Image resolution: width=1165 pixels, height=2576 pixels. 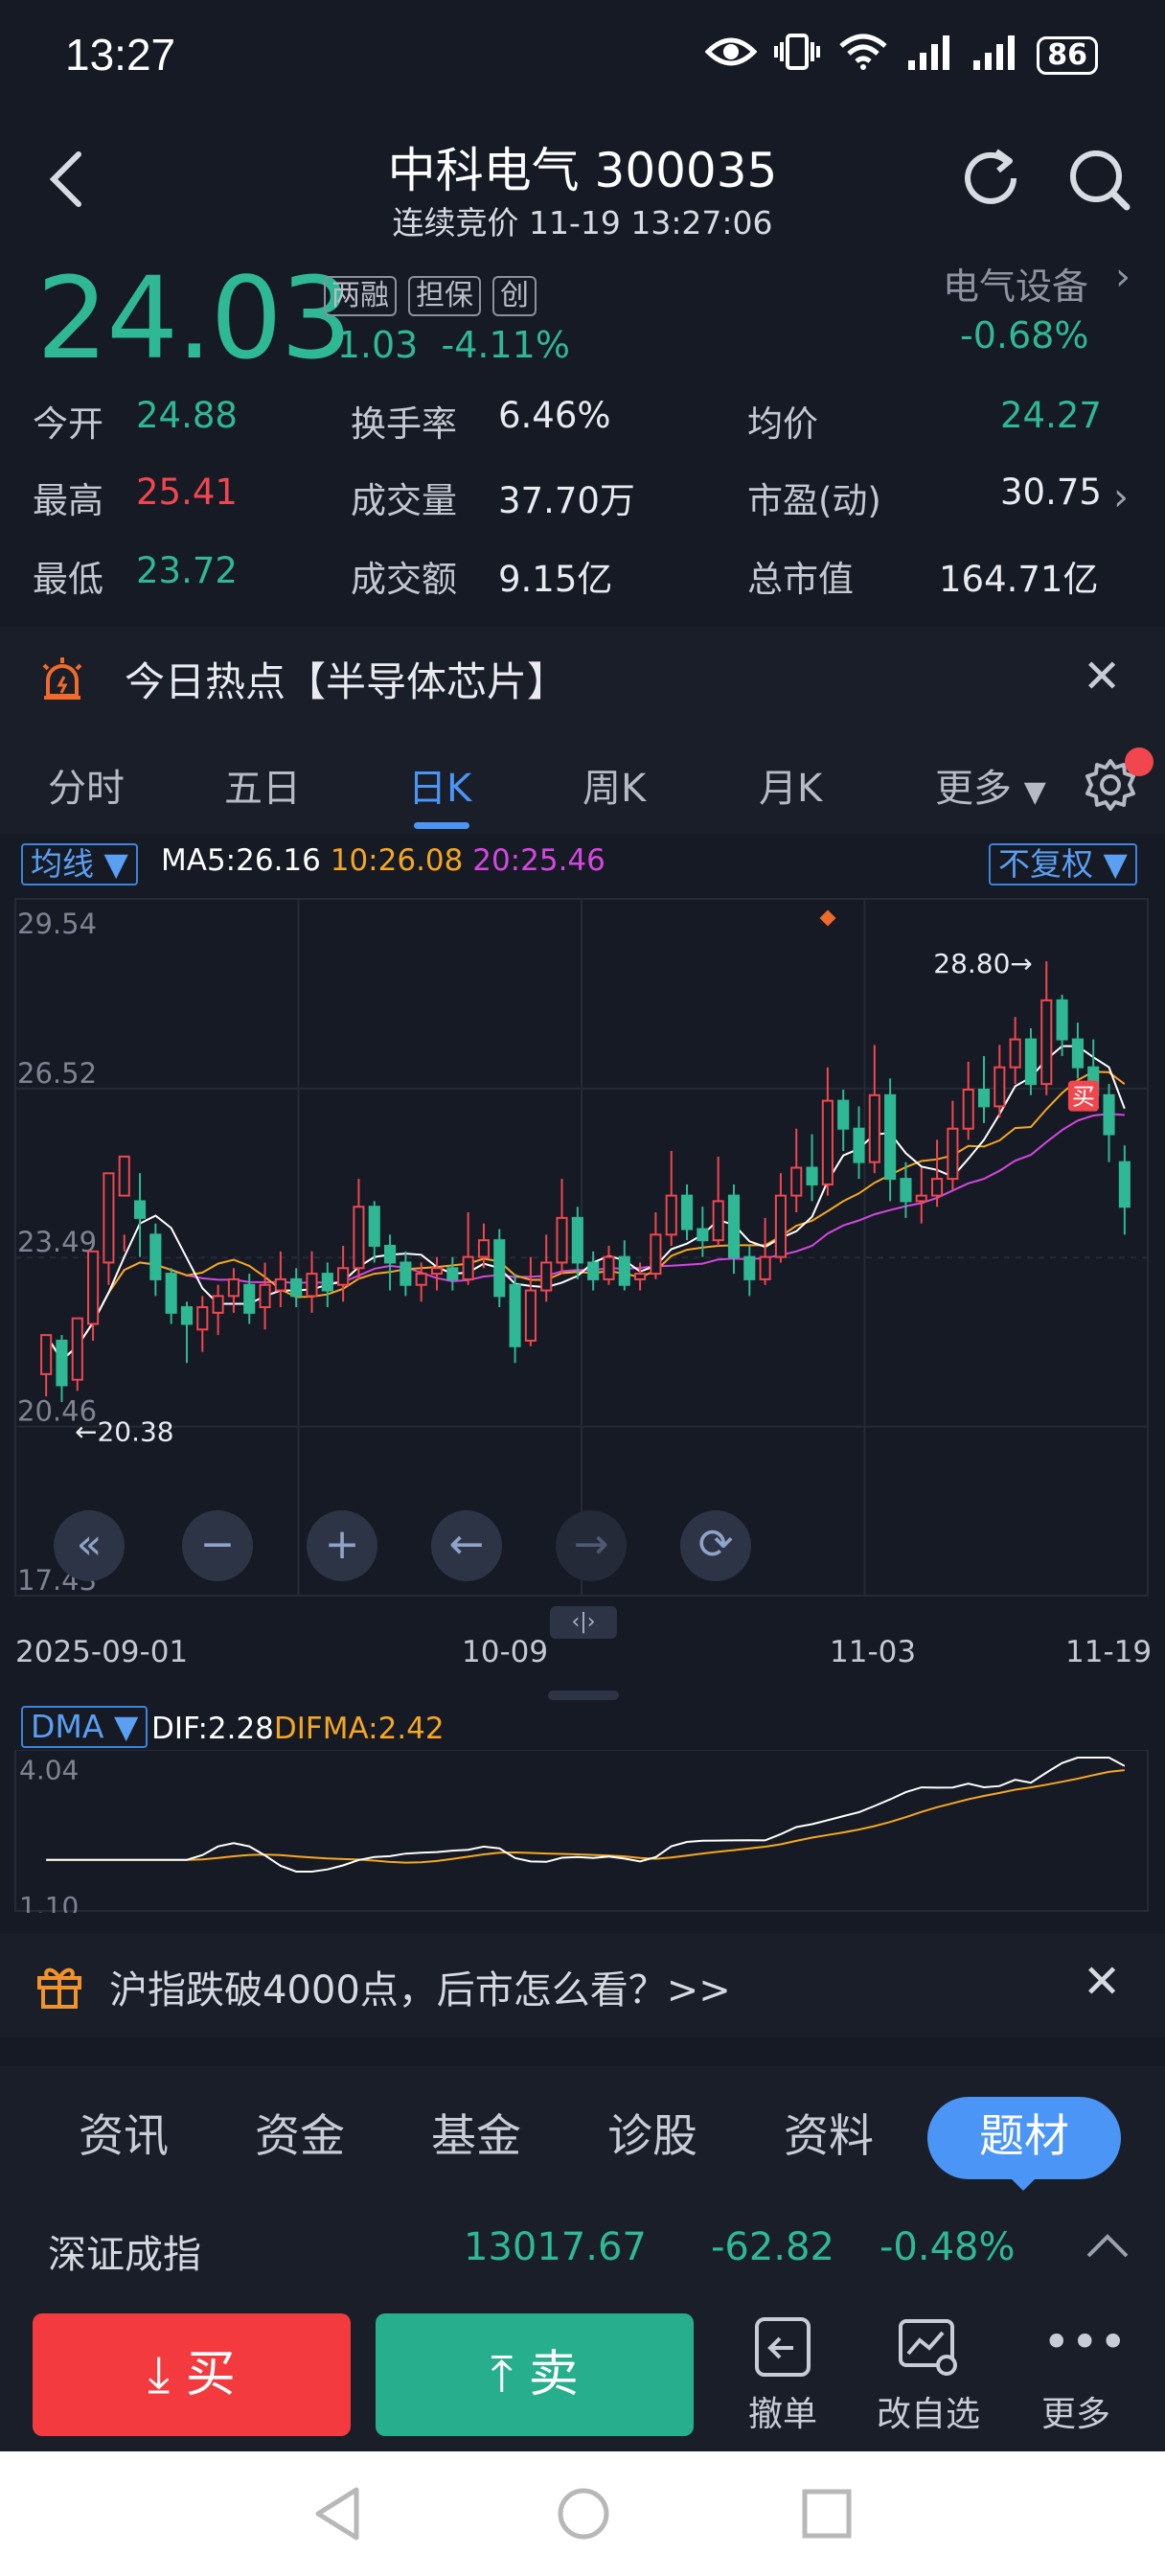 I want to click on range-handle: ‹|›, so click(x=583, y=1622).